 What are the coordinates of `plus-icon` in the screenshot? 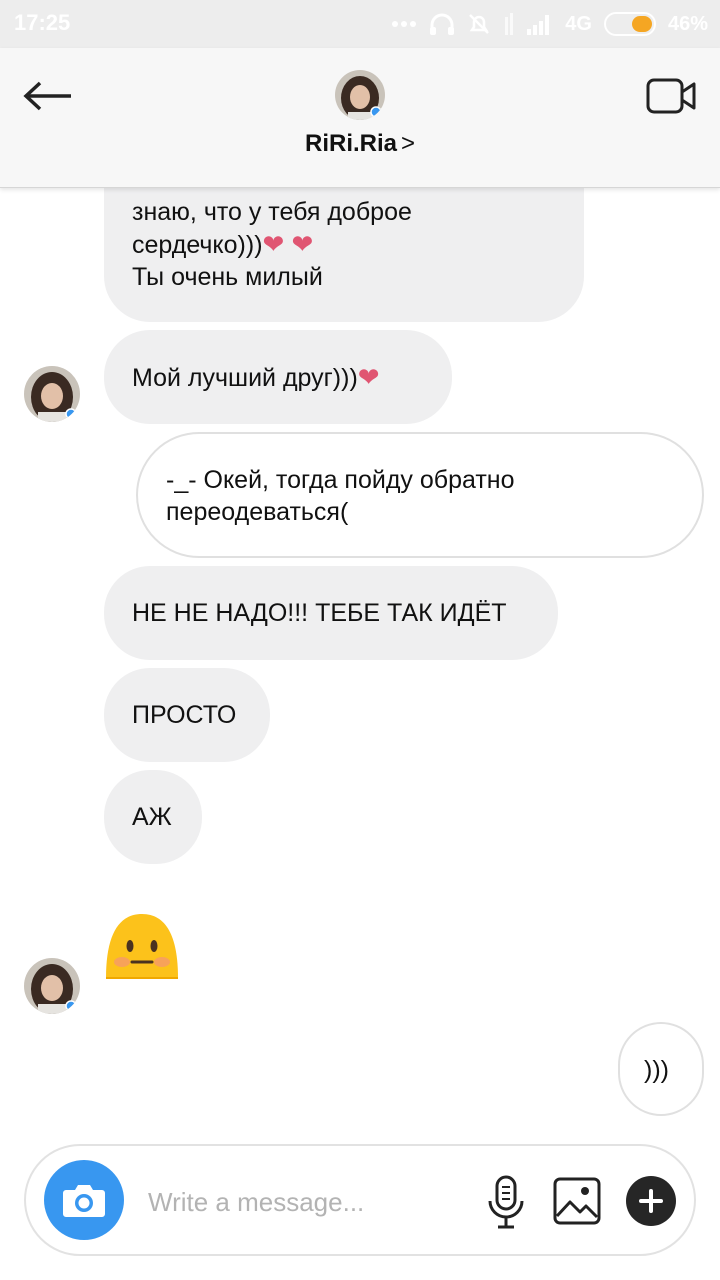 It's located at (651, 1201).